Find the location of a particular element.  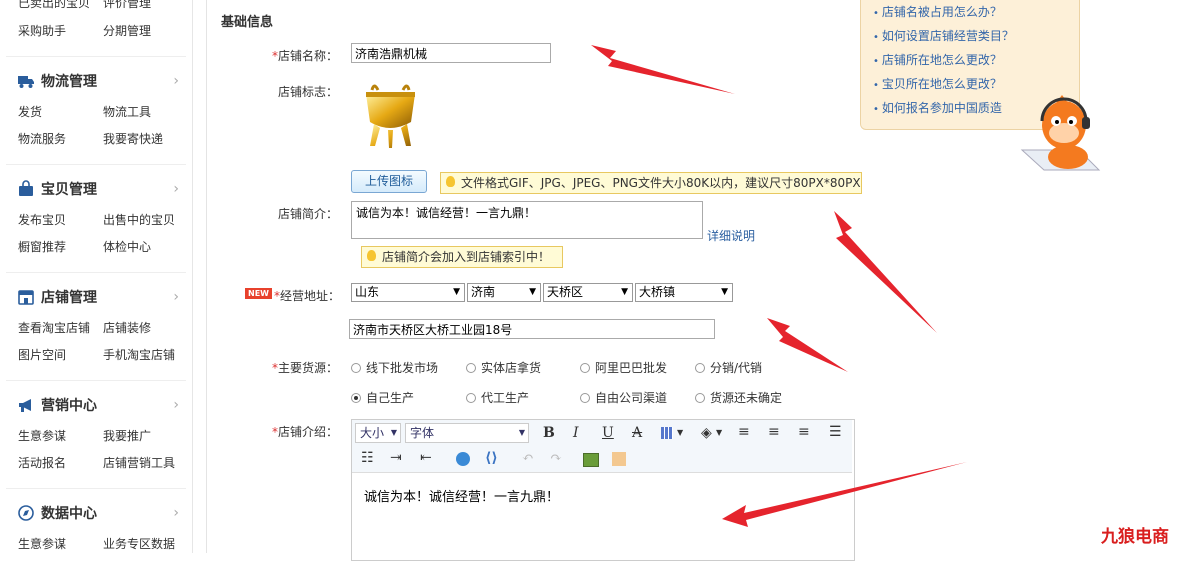

arrow-to-shop-intro is located at coordinates (885, 272).